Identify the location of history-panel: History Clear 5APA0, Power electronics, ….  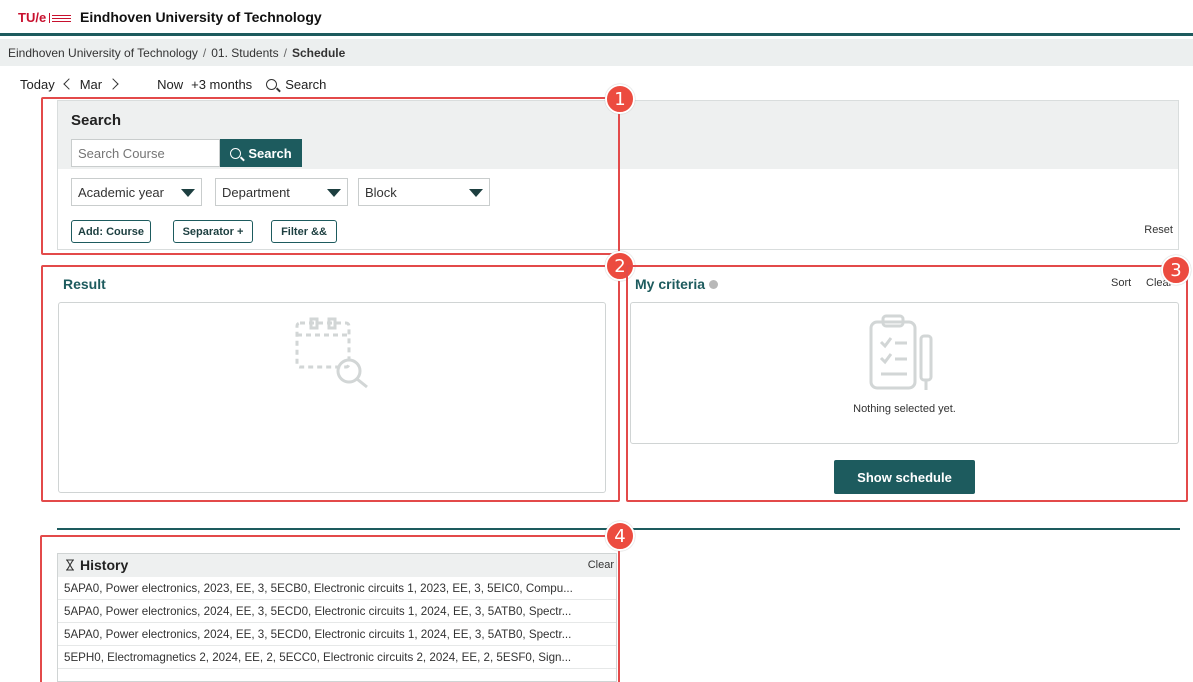
(337, 617).